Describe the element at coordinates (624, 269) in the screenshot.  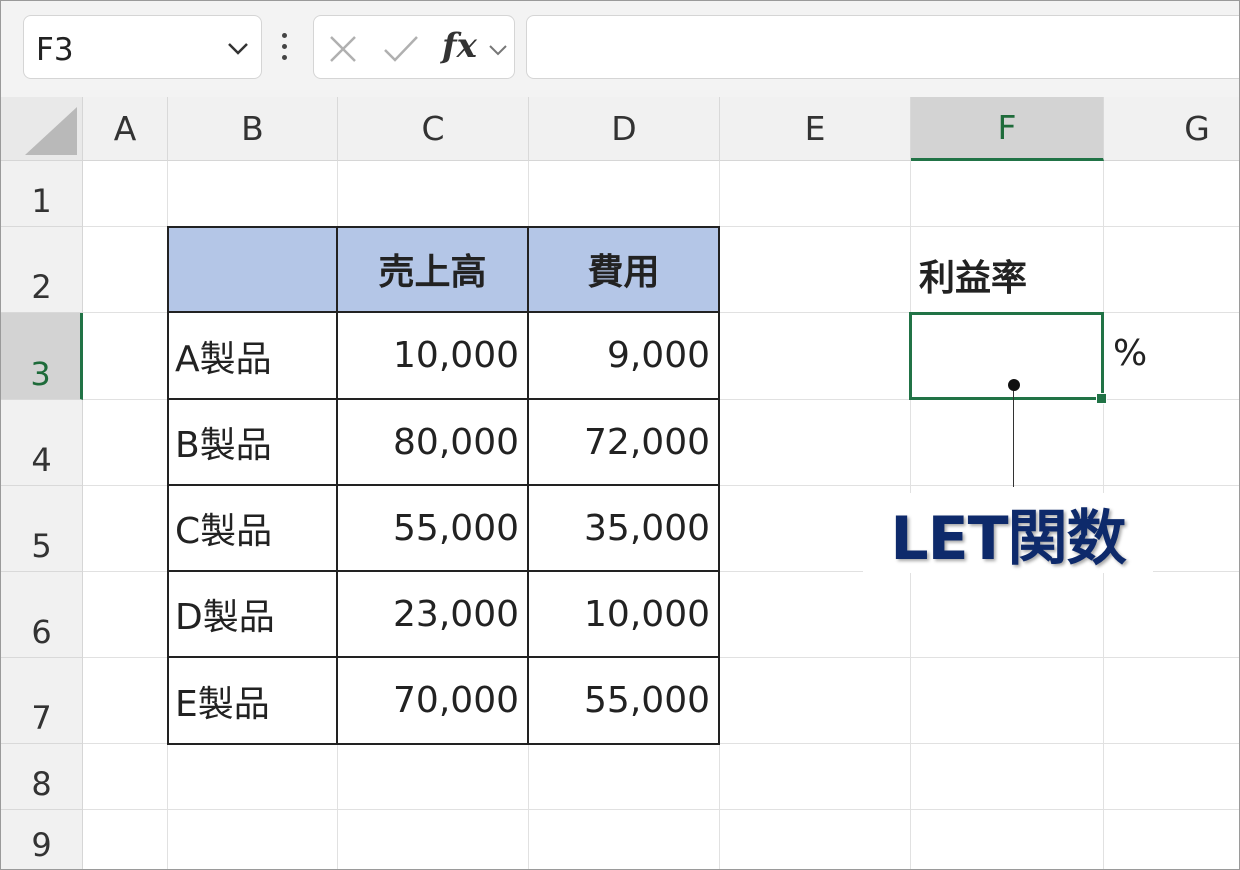
I see `table-header-cost: 費用` at that location.